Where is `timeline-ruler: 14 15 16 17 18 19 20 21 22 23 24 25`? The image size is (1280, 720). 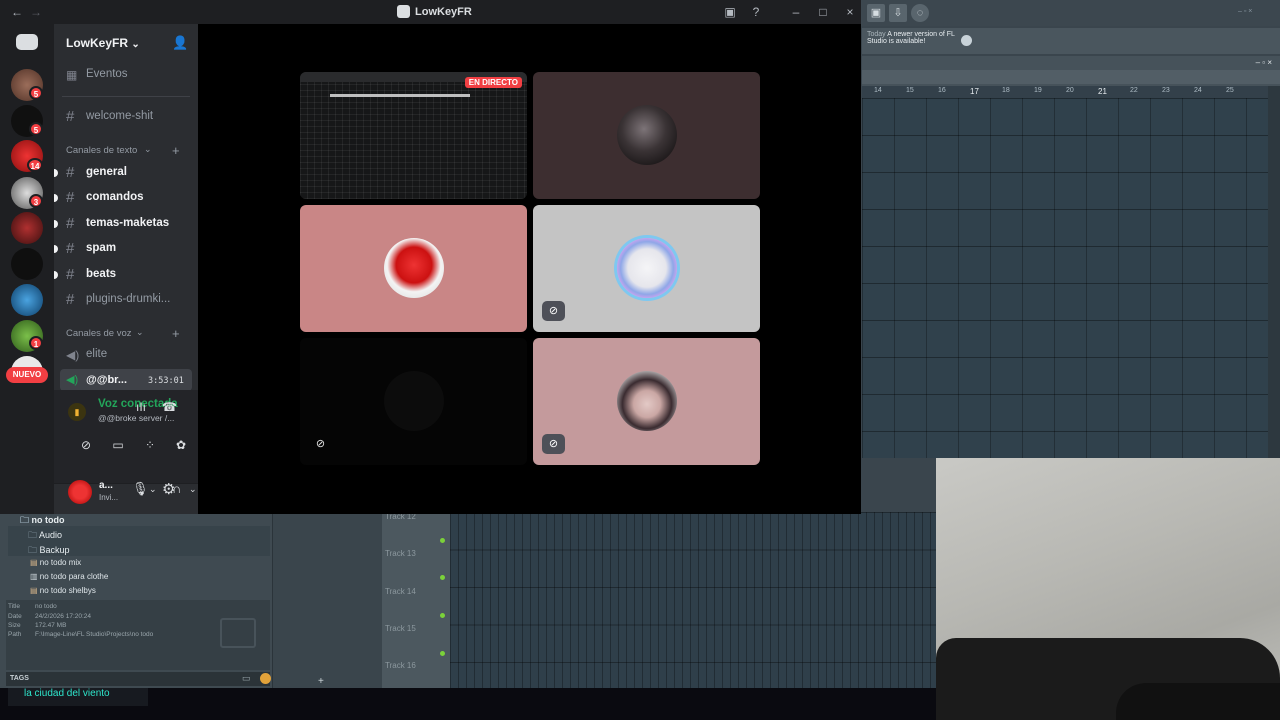 timeline-ruler: 14 15 16 17 18 19 20 21 22 23 24 25 is located at coordinates (1065, 92).